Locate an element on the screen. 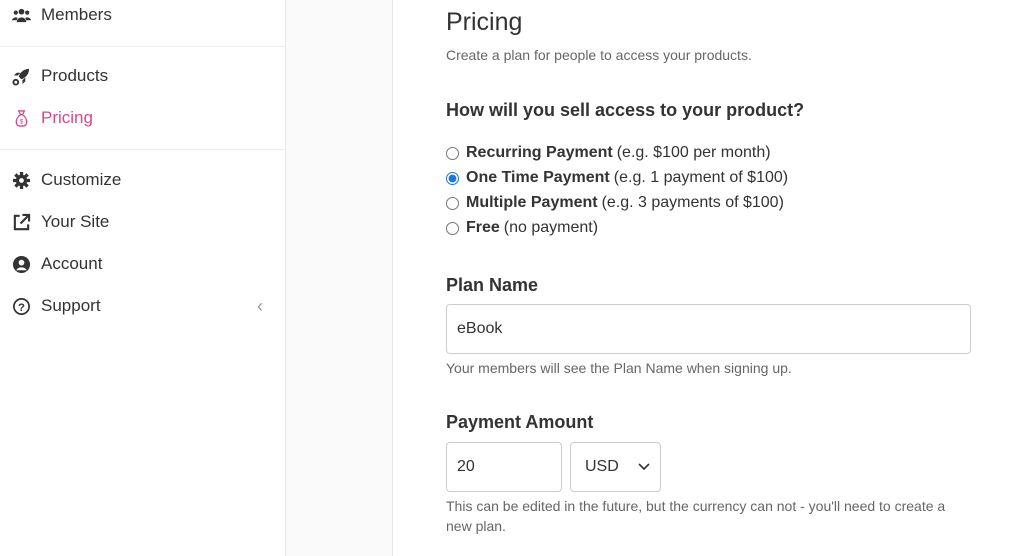 The height and width of the screenshot is (556, 1024). plan-name-label: Plan Name is located at coordinates (492, 285).